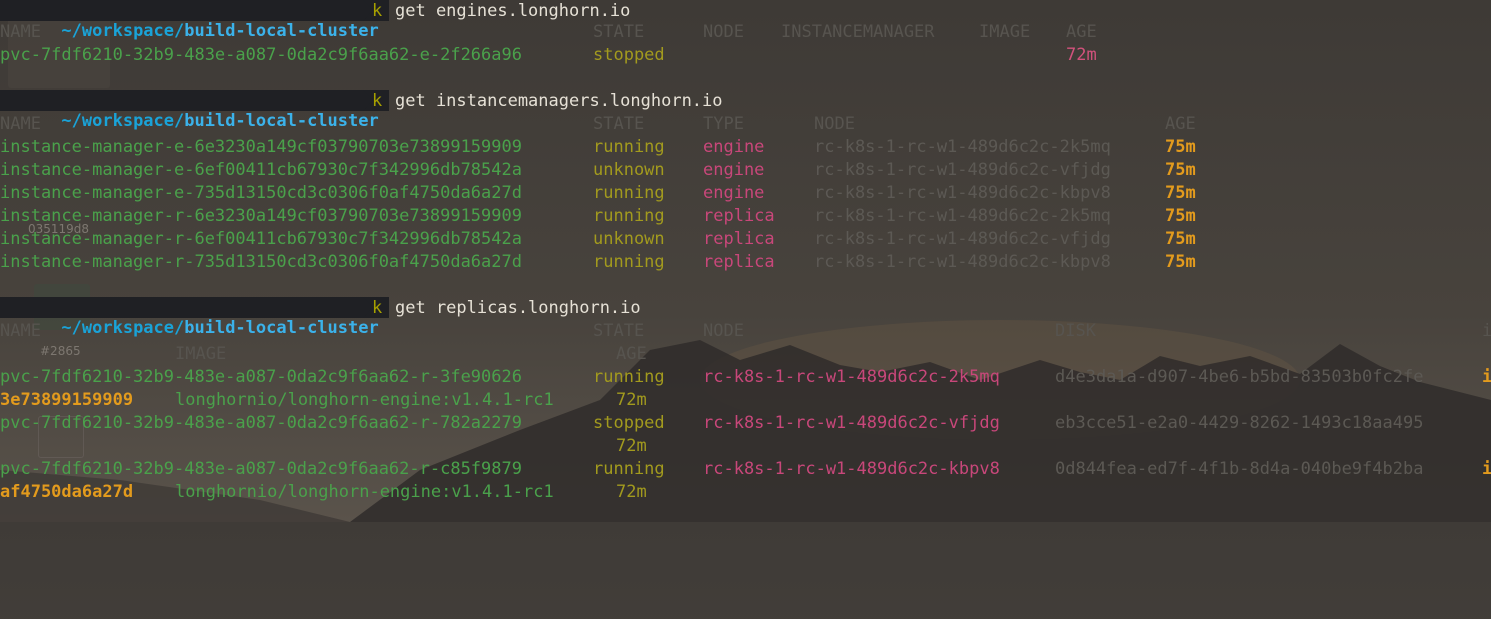 This screenshot has height=619, width=1491. Describe the element at coordinates (1486, 331) in the screenshot. I see `header-trailing: i` at that location.